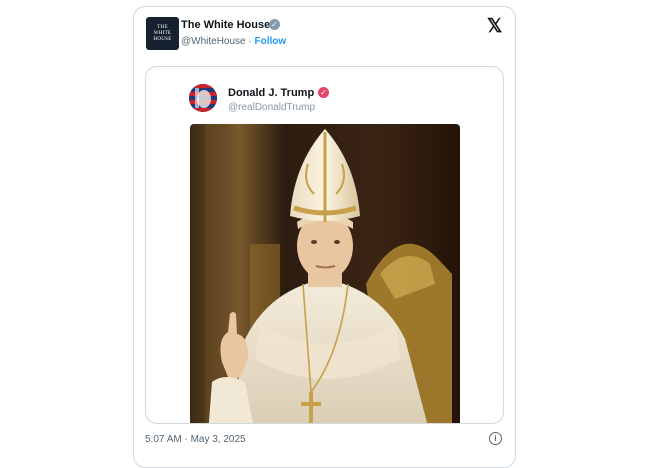  I want to click on handle-row: @WhiteHouse · Follow, so click(233, 41).